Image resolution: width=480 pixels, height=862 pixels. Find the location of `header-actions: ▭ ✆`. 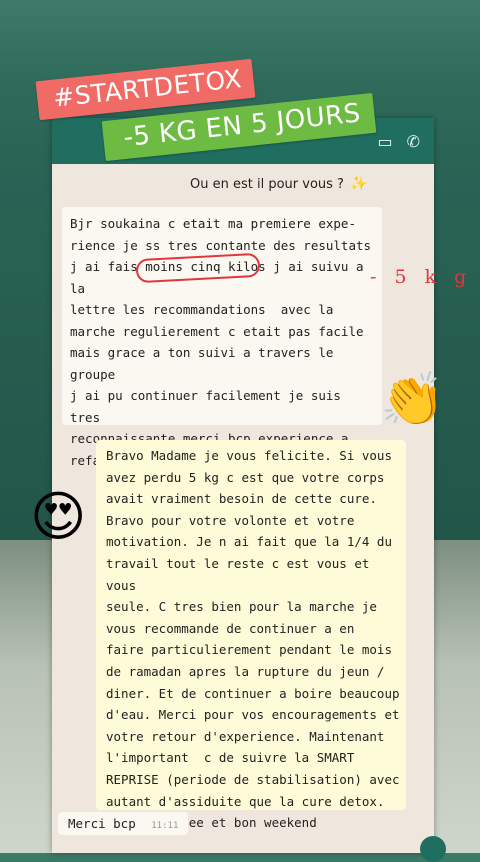

header-actions: ▭ ✆ is located at coordinates (398, 141).